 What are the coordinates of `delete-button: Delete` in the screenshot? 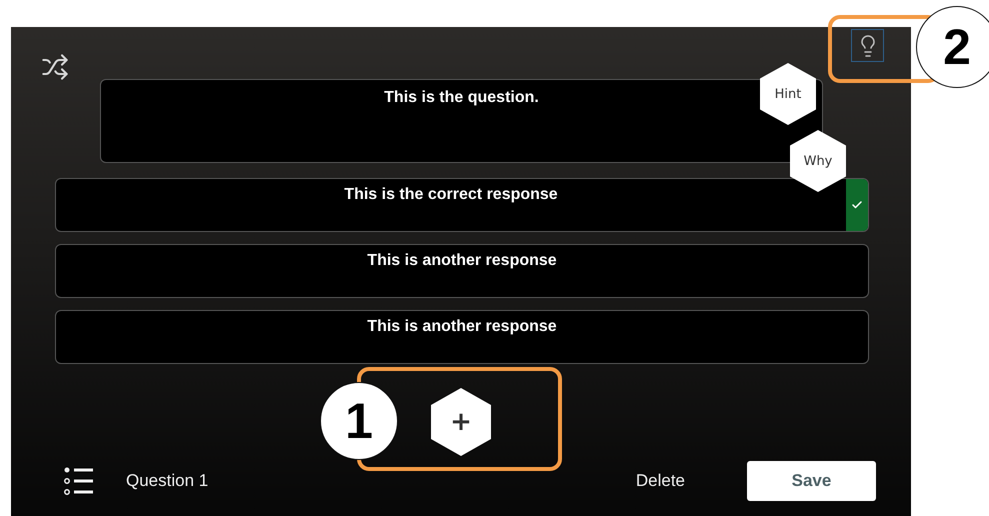 It's located at (660, 481).